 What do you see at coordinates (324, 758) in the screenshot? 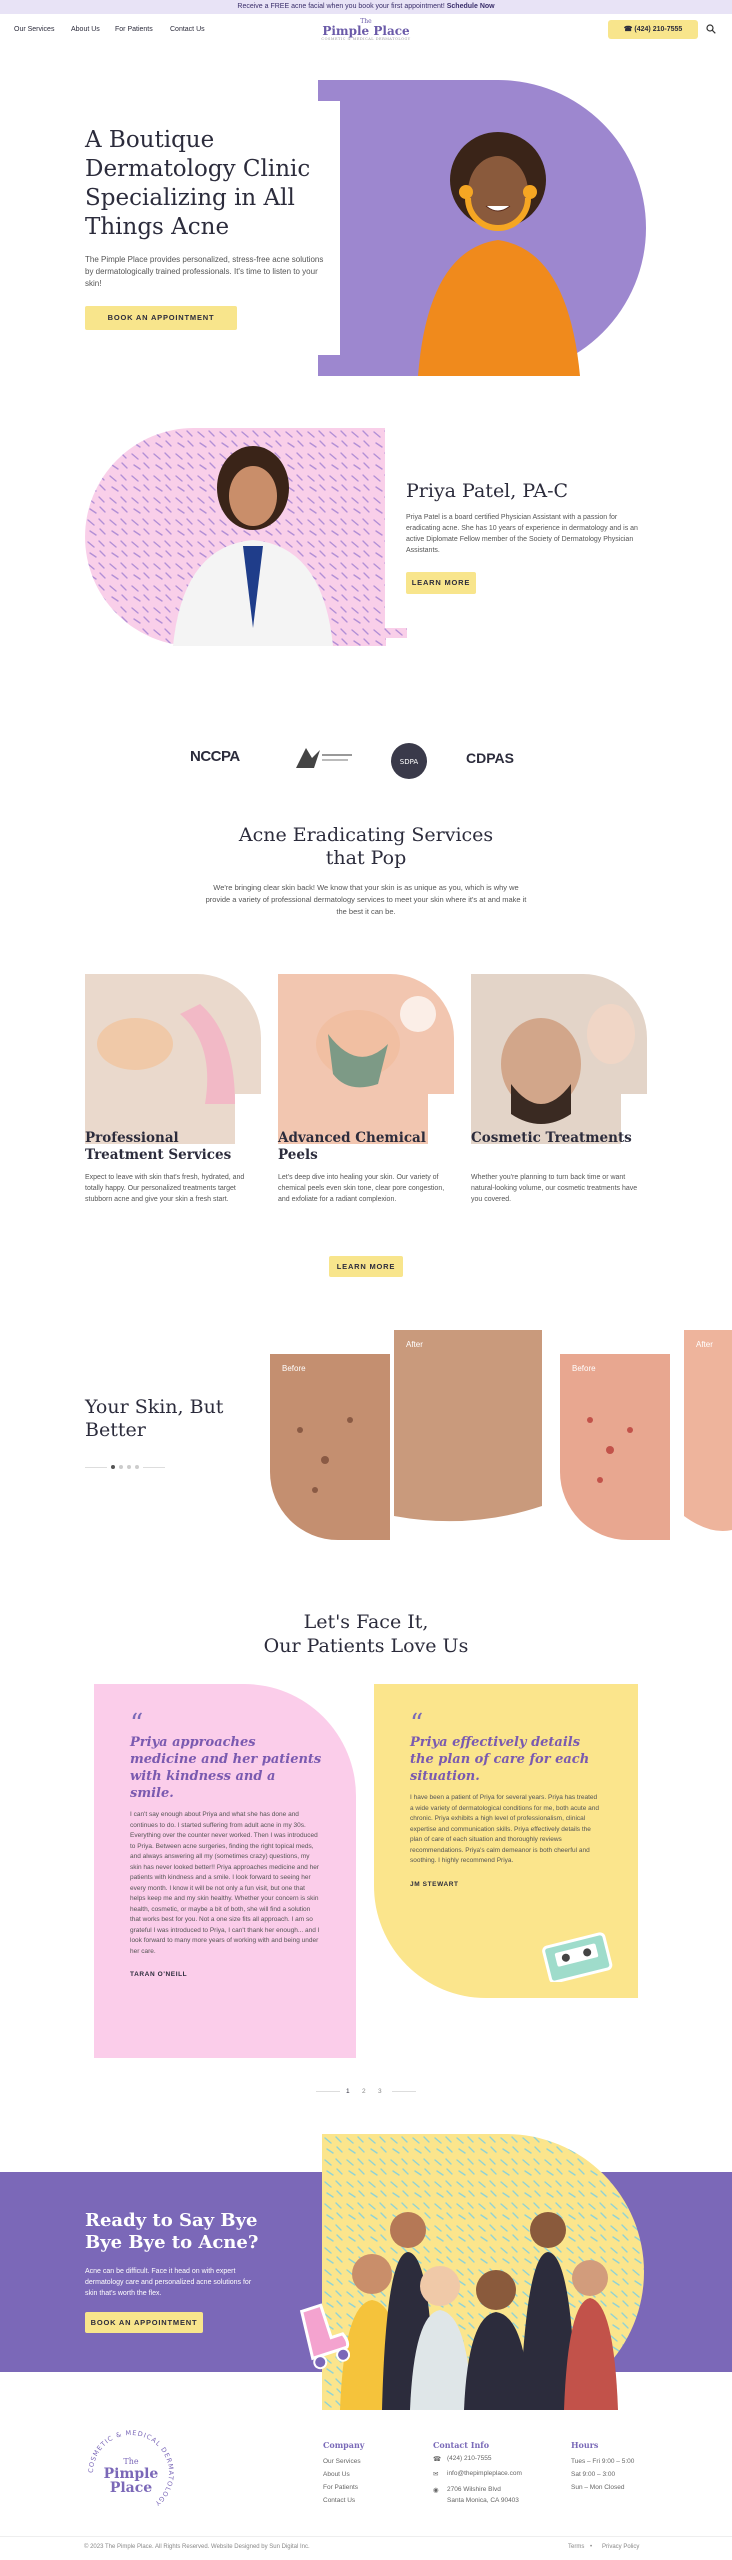
I see `sdpa-eagle-logo` at bounding box center [324, 758].